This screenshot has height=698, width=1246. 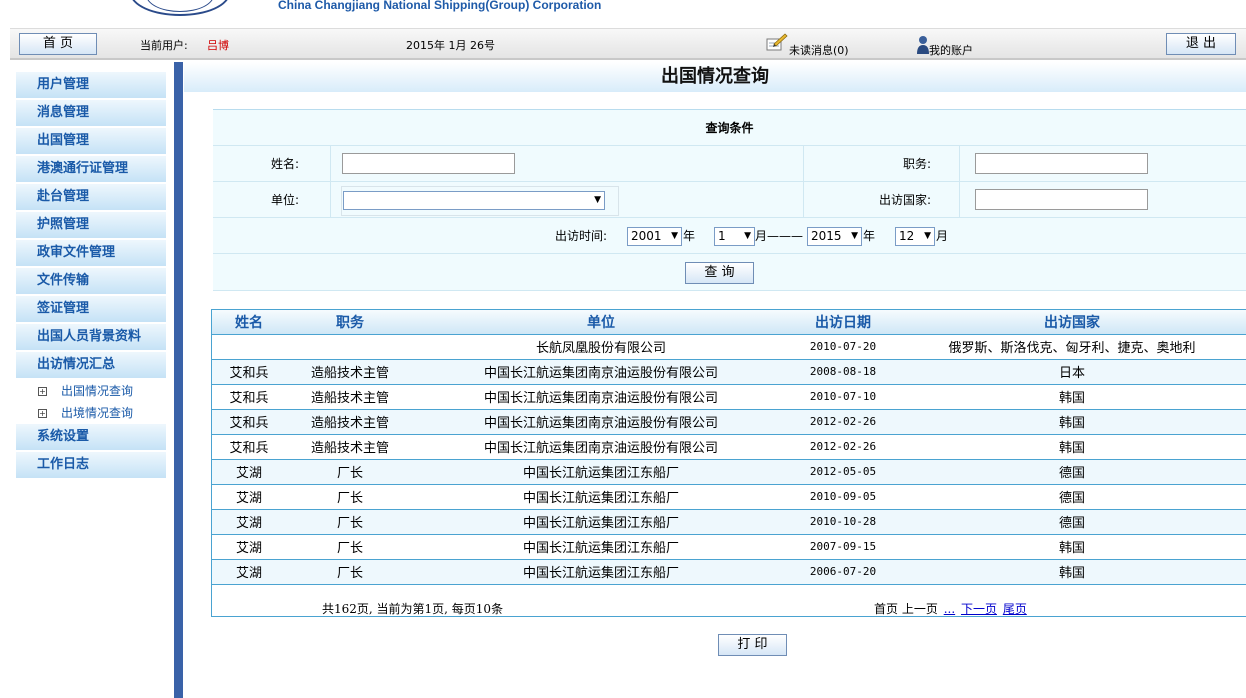 I want to click on home-button: 首 页, so click(x=58, y=44).